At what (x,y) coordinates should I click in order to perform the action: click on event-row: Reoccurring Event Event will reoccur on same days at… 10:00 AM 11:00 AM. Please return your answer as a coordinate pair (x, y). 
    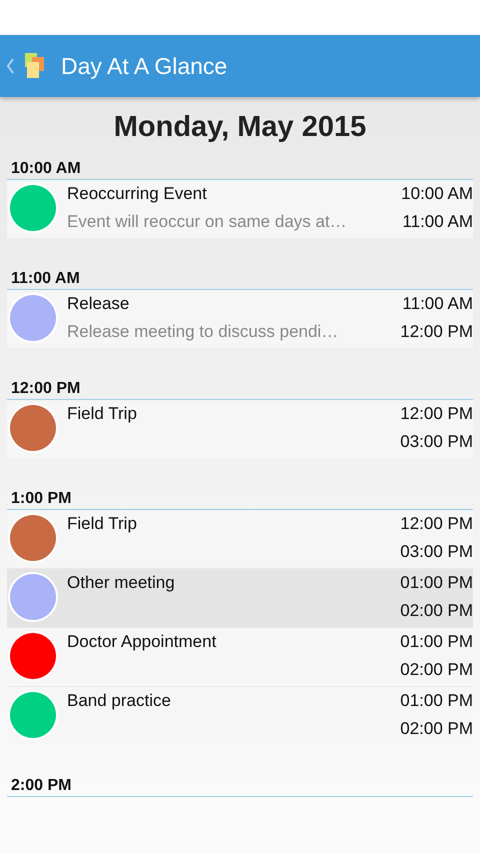
    Looking at the image, I should click on (240, 209).